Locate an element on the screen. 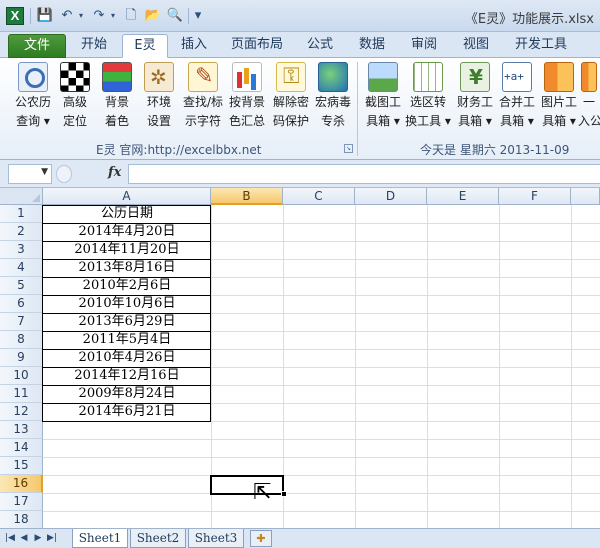  row-header: 9 is located at coordinates (21, 358).